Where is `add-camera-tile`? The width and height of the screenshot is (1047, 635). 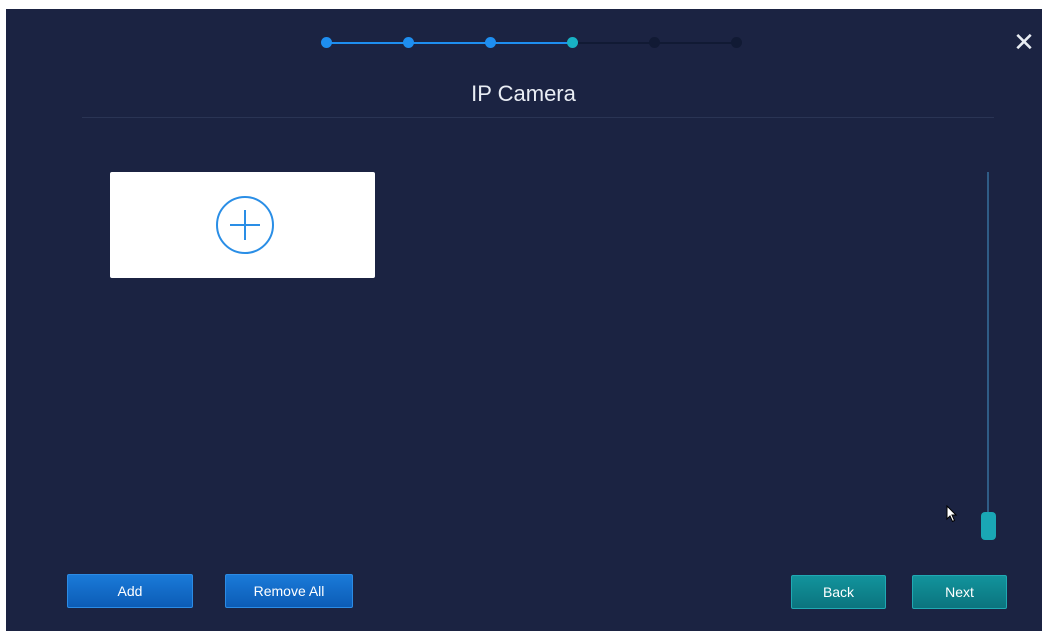 add-camera-tile is located at coordinates (242, 225).